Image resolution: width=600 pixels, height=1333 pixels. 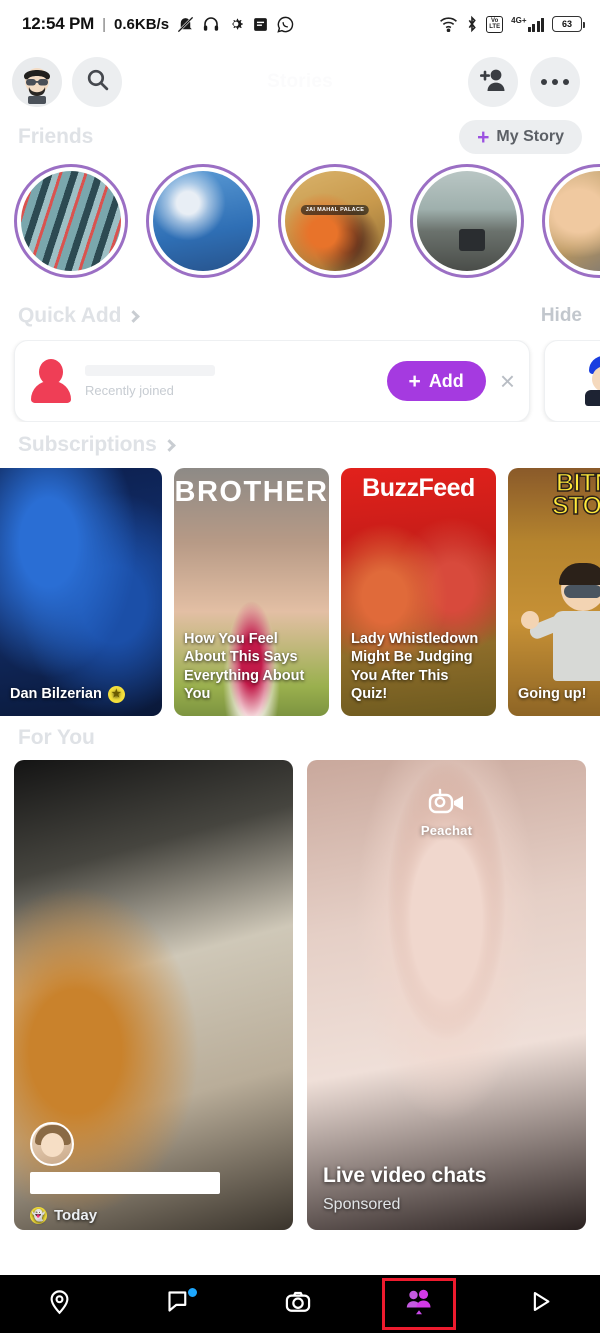 I want to click on quick-add-card-next, so click(x=572, y=381).